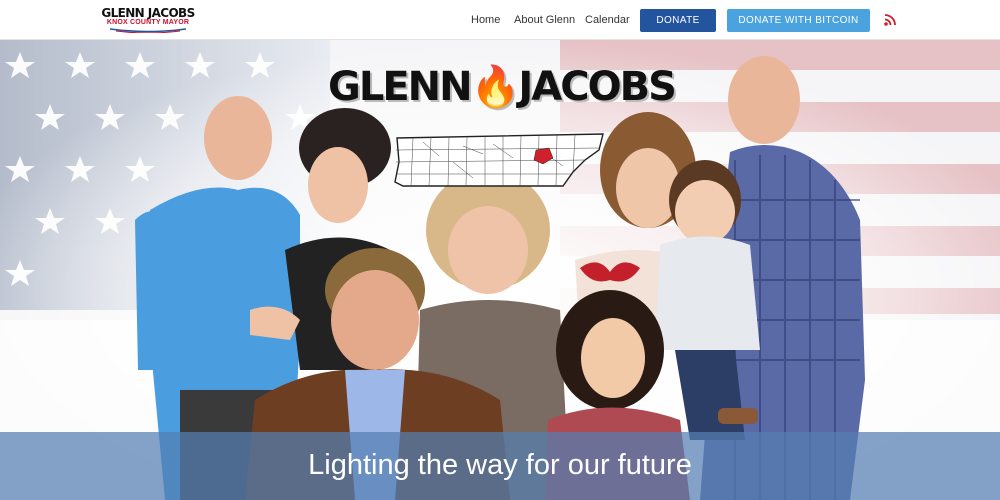 The height and width of the screenshot is (500, 1000). I want to click on wordmark-last: JACOBS, so click(597, 87).